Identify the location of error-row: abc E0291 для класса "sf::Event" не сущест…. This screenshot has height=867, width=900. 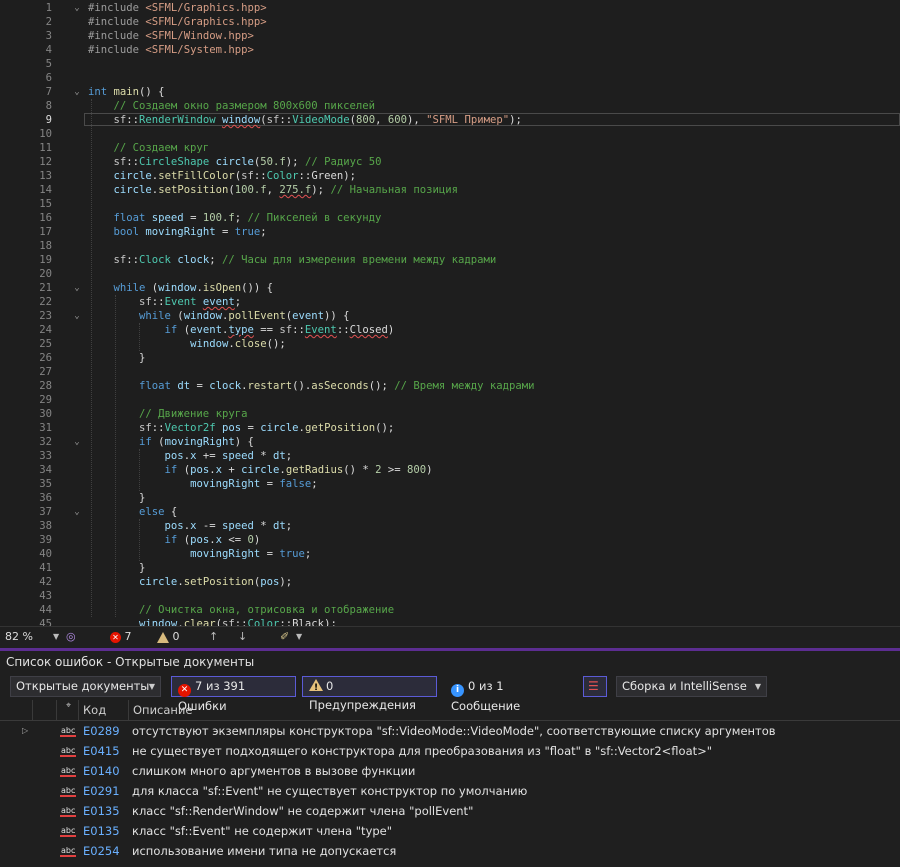
(450, 791).